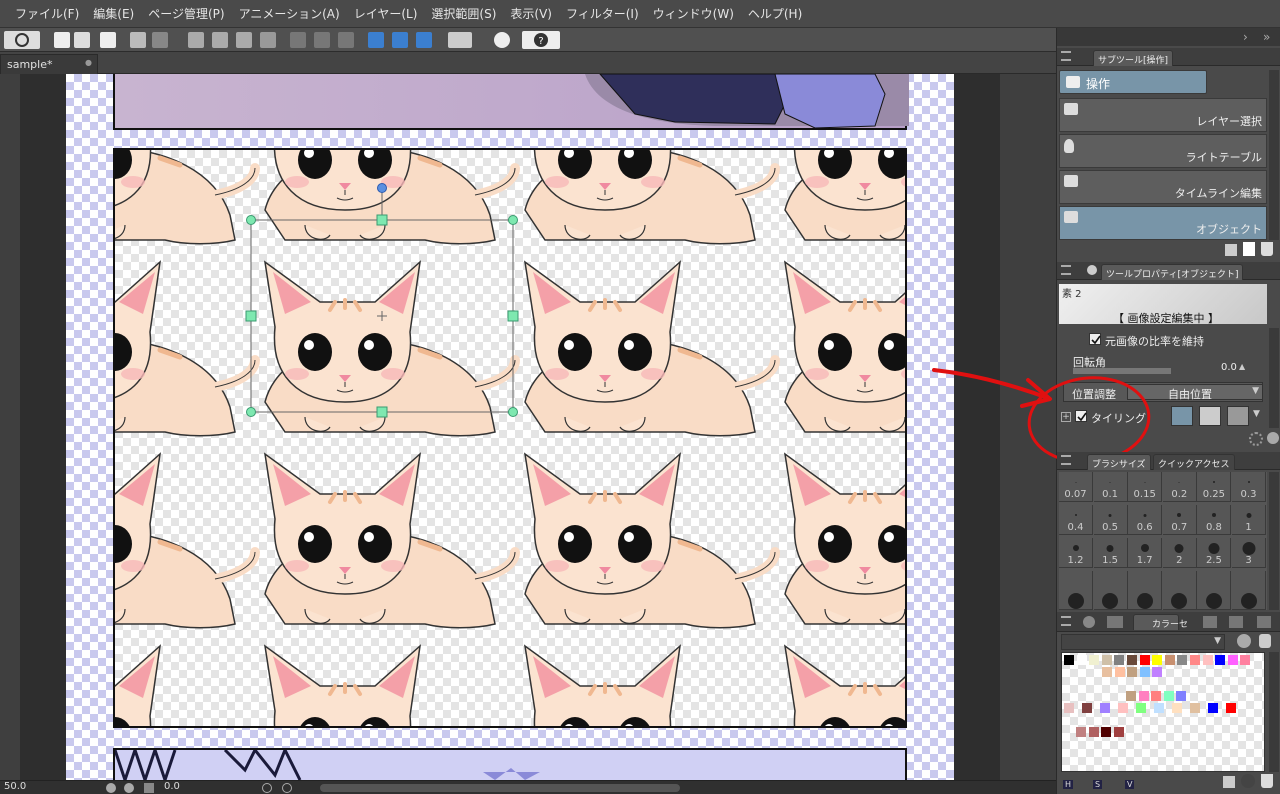 This screenshot has width=1280, height=794. I want to click on new-file-icon, so click(62, 40).